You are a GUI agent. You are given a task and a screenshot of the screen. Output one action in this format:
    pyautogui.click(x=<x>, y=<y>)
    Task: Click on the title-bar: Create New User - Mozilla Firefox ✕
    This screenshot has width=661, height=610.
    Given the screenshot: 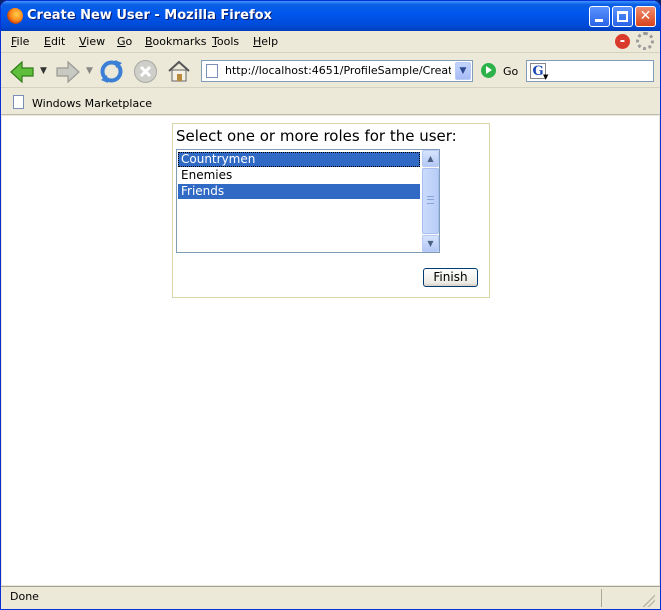 What is the action you would take?
    pyautogui.click(x=330, y=16)
    